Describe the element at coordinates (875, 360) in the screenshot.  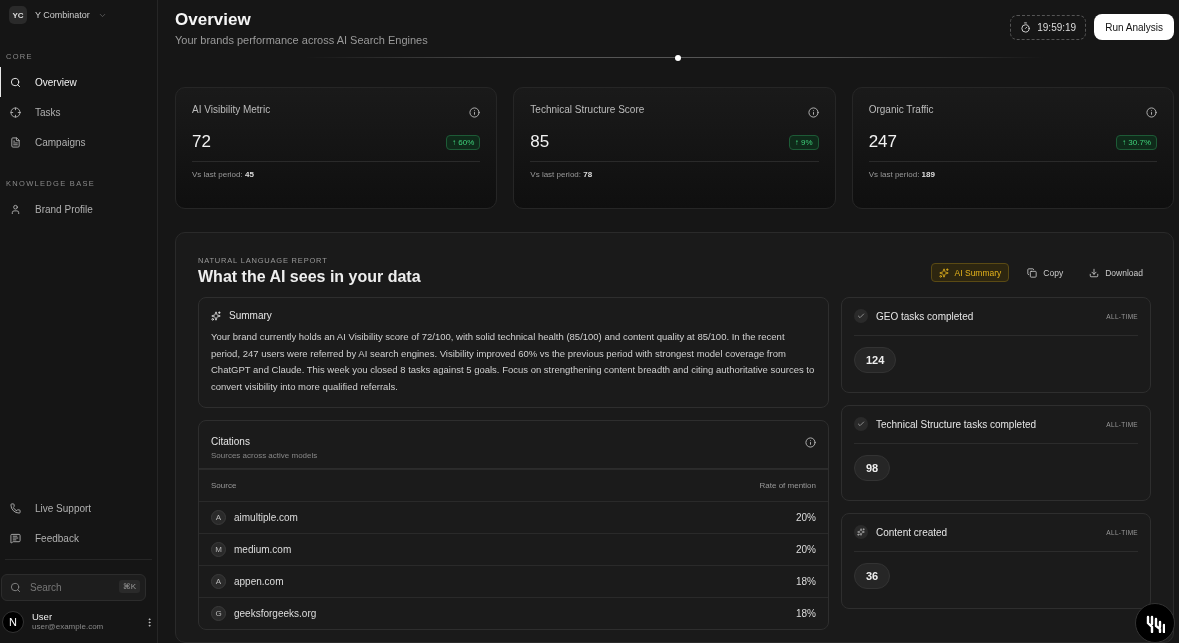
I see `stat-value: 124` at that location.